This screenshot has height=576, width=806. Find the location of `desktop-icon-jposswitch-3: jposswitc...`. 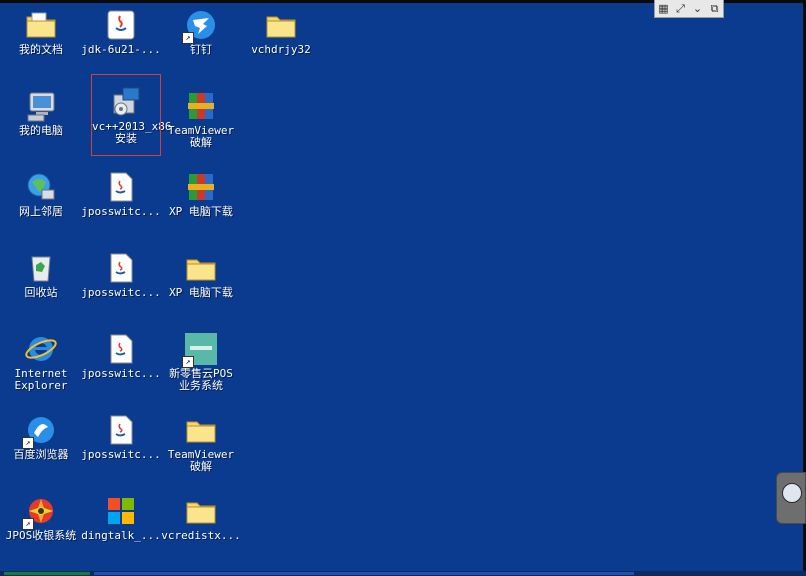

desktop-icon-jposswitch-3: jposswitc... is located at coordinates (121, 365).